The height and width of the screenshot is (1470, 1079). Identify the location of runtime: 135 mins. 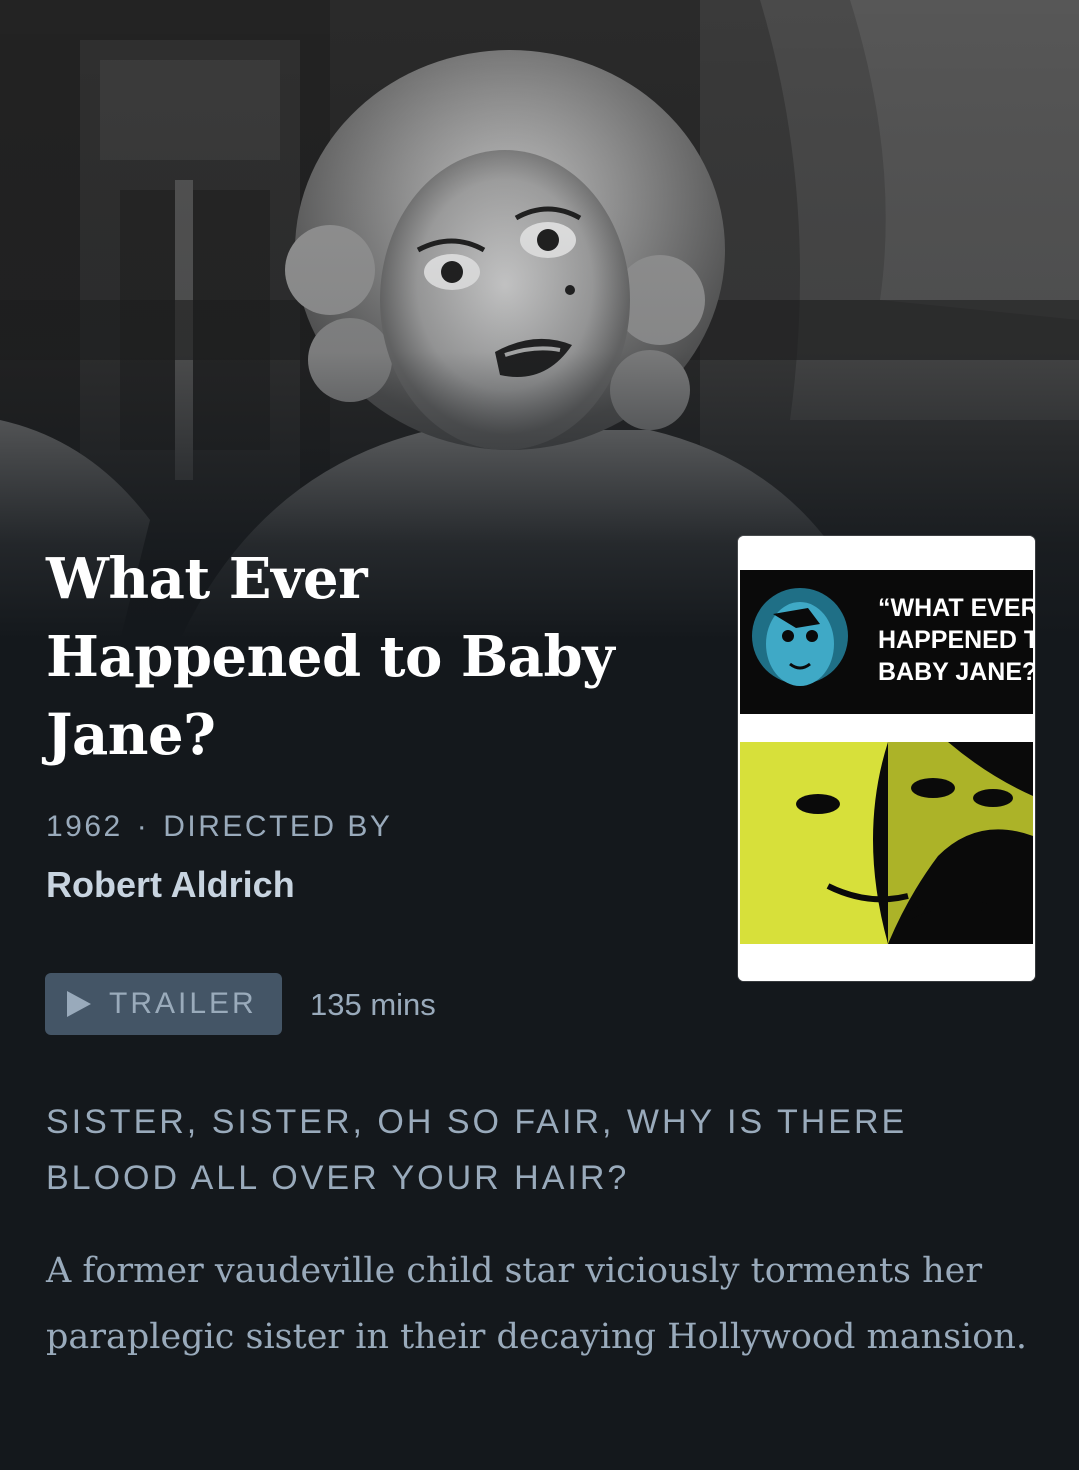
(373, 1004).